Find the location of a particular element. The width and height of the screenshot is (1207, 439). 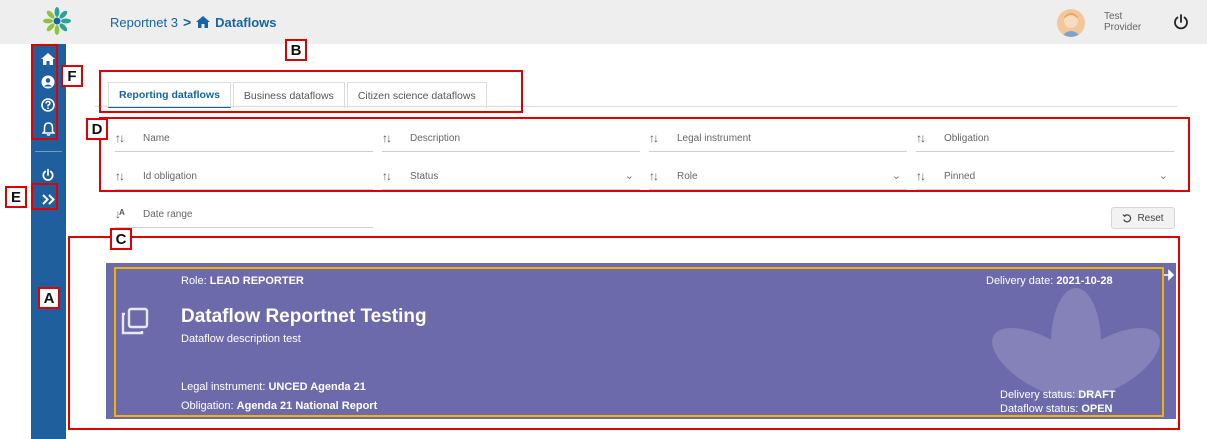

breadcrumb-current: Dataflows is located at coordinates (246, 22).